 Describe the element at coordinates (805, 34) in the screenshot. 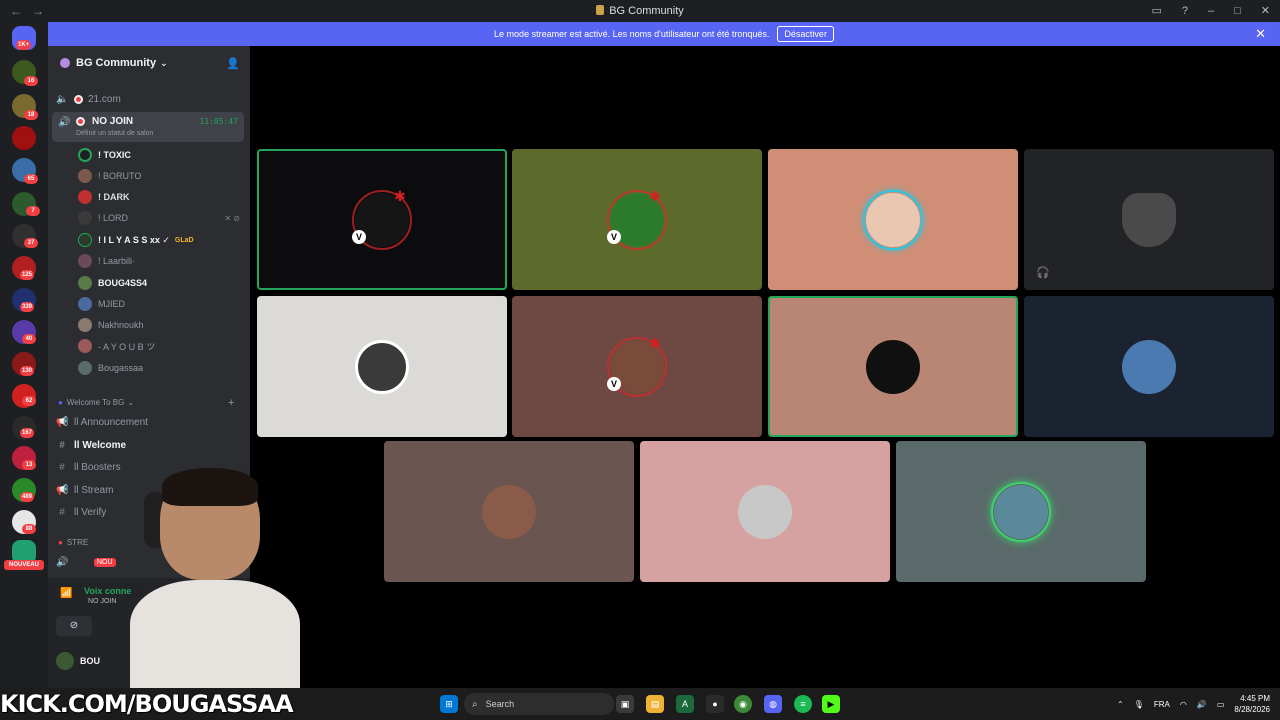

I see `disable-streamer-button: Désactiver` at that location.